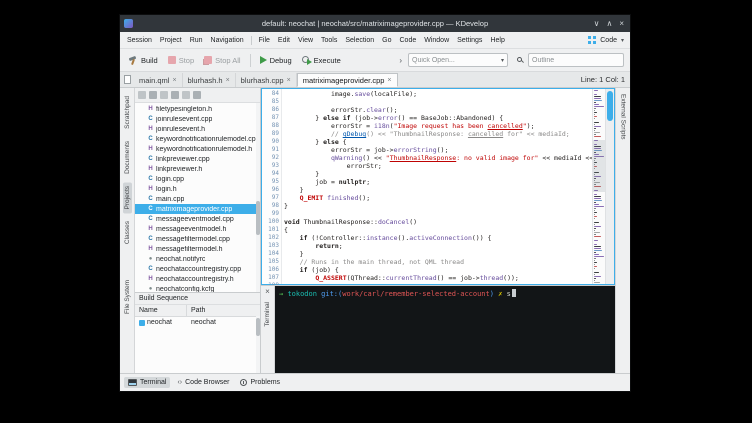  Describe the element at coordinates (147, 382) in the screenshot. I see `statusbar-terminal-button: Terminal` at that location.